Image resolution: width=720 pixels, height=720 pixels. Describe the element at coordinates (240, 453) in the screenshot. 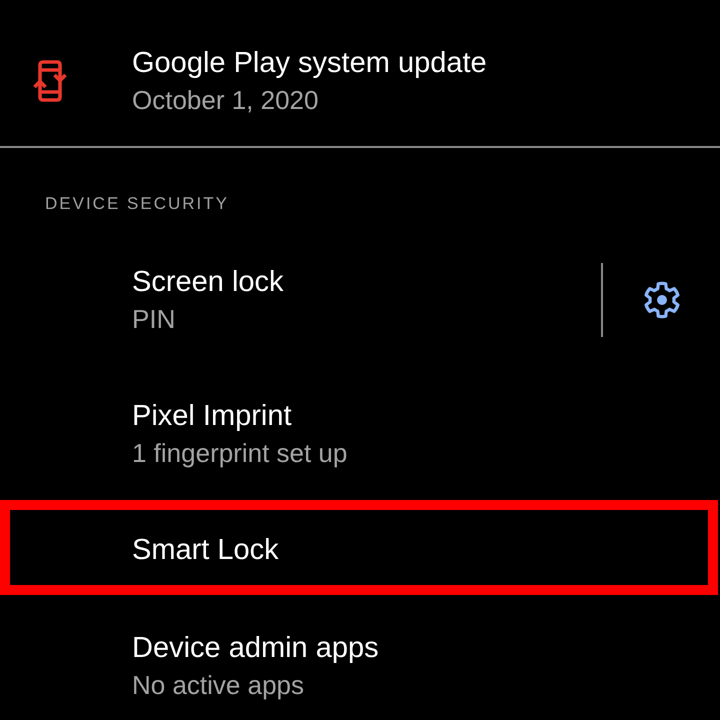

I see `item-subtitle: 1 fingerprint set up` at that location.